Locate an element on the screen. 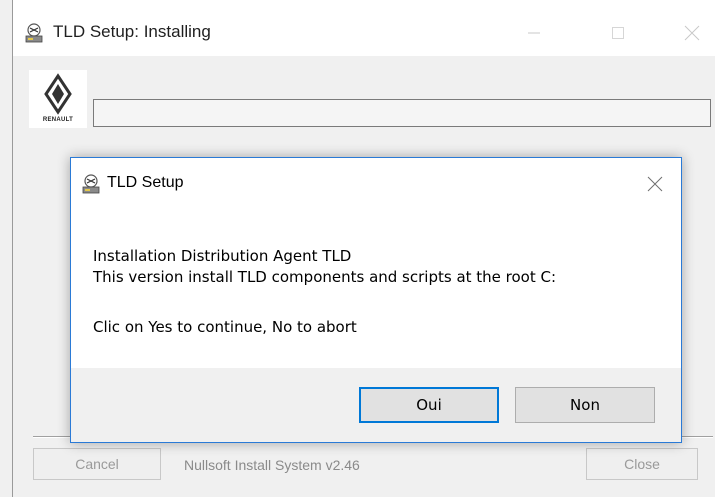 The image size is (715, 497). dialog-button-bar: Oui Non is located at coordinates (376, 405).